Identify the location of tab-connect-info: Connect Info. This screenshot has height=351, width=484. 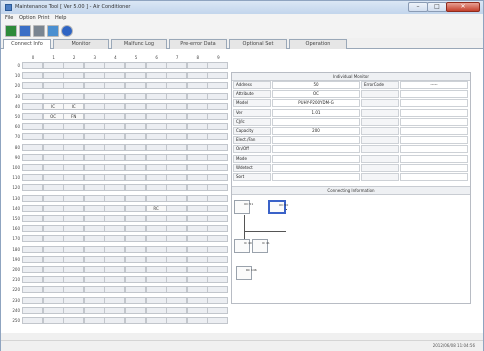
(27, 44).